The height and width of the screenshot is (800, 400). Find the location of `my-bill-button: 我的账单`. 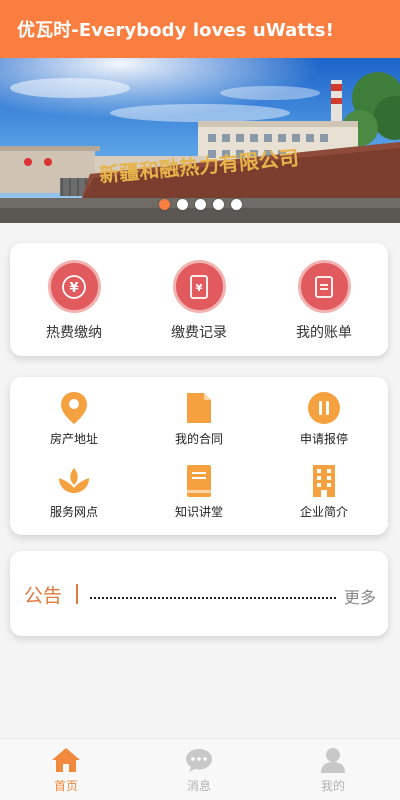

my-bill-button: 我的账单 is located at coordinates (324, 301).